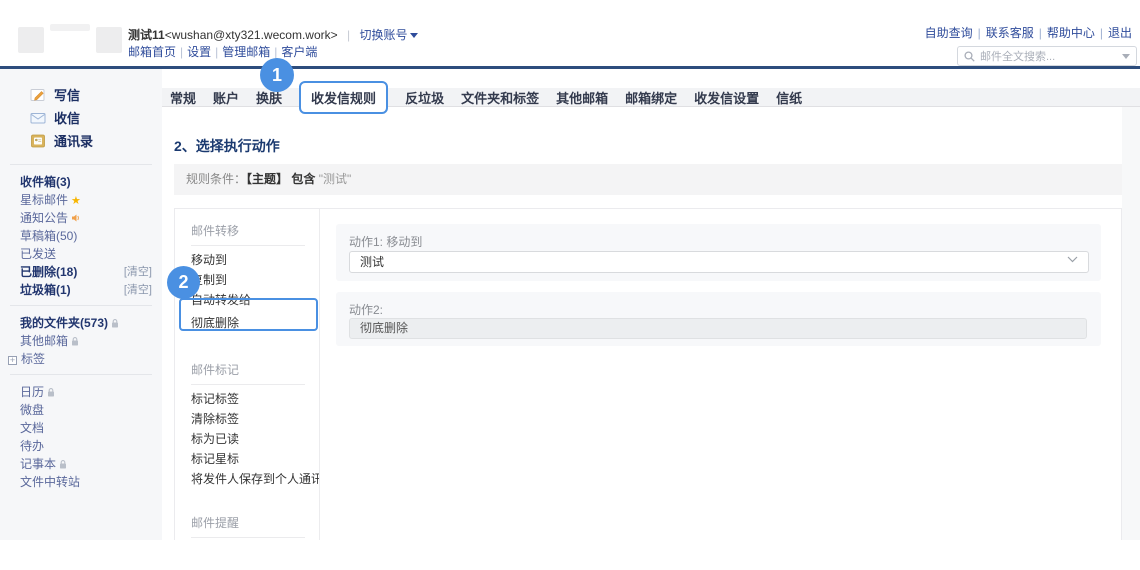 The height and width of the screenshot is (570, 1140). What do you see at coordinates (91, 218) in the screenshot?
I see `sidebar-item-announcements: 通知公告` at bounding box center [91, 218].